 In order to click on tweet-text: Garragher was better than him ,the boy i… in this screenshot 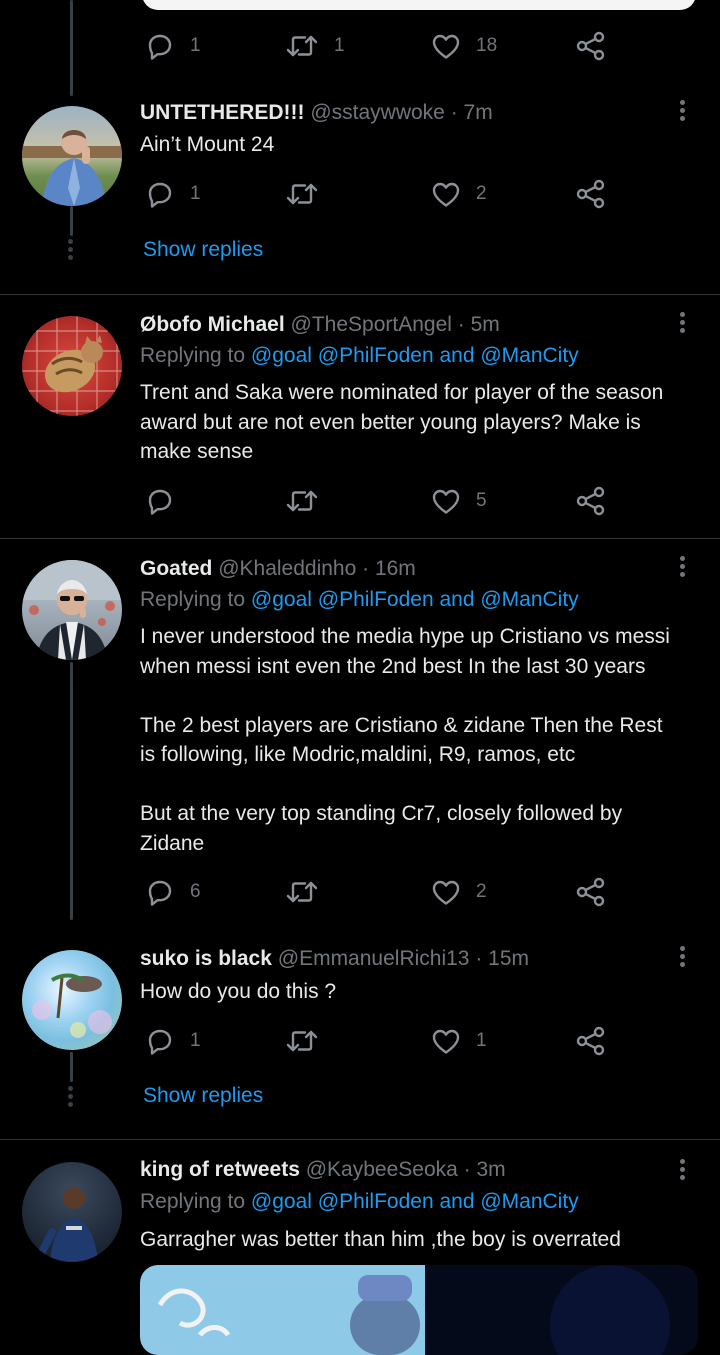, I will do `click(380, 1239)`.